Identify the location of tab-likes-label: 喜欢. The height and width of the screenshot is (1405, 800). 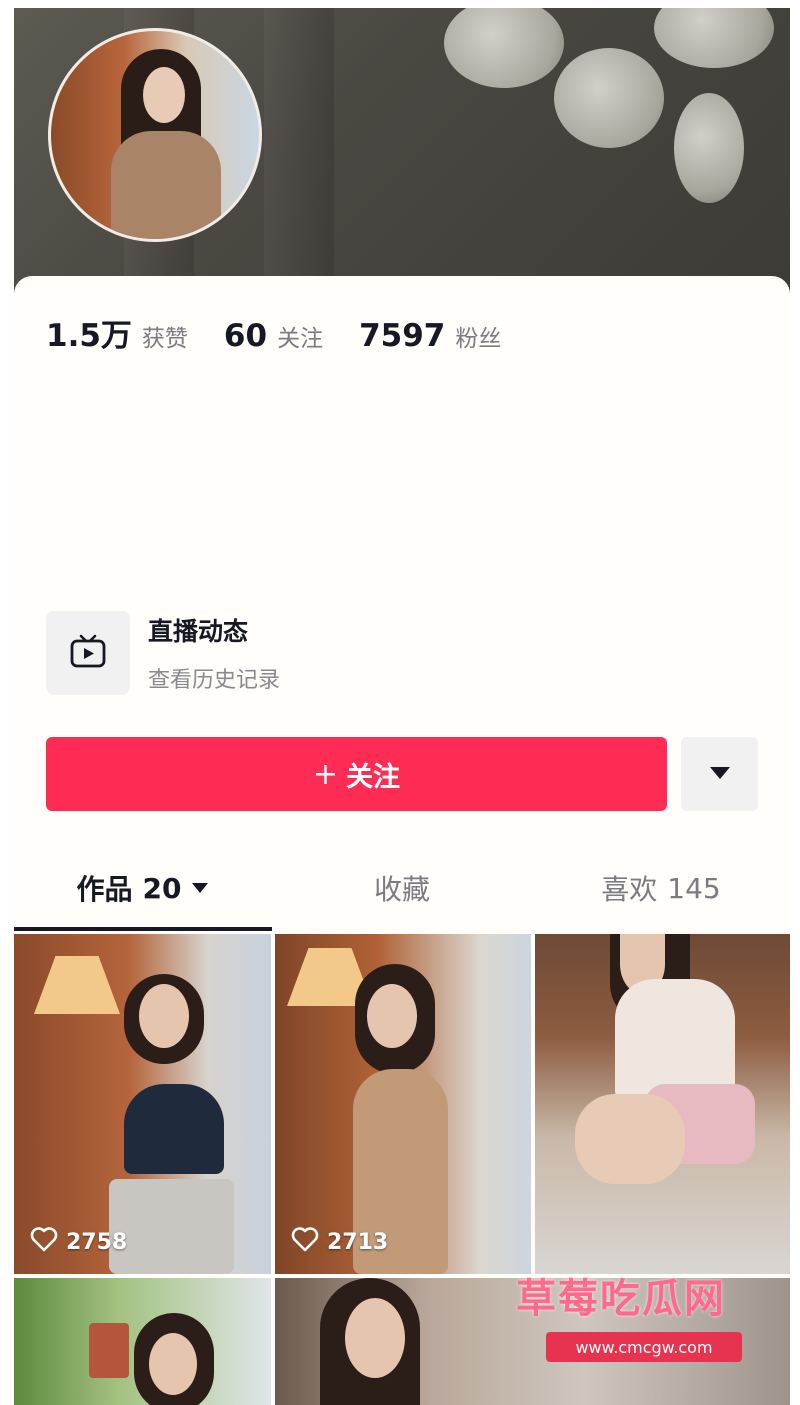
(629, 889).